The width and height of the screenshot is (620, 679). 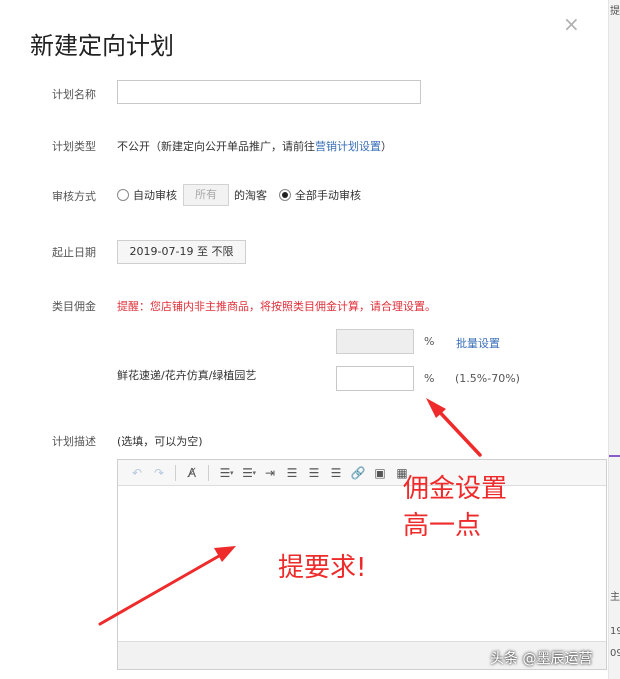 What do you see at coordinates (206, 195) in the screenshot?
I see `all-select-box: 所有` at bounding box center [206, 195].